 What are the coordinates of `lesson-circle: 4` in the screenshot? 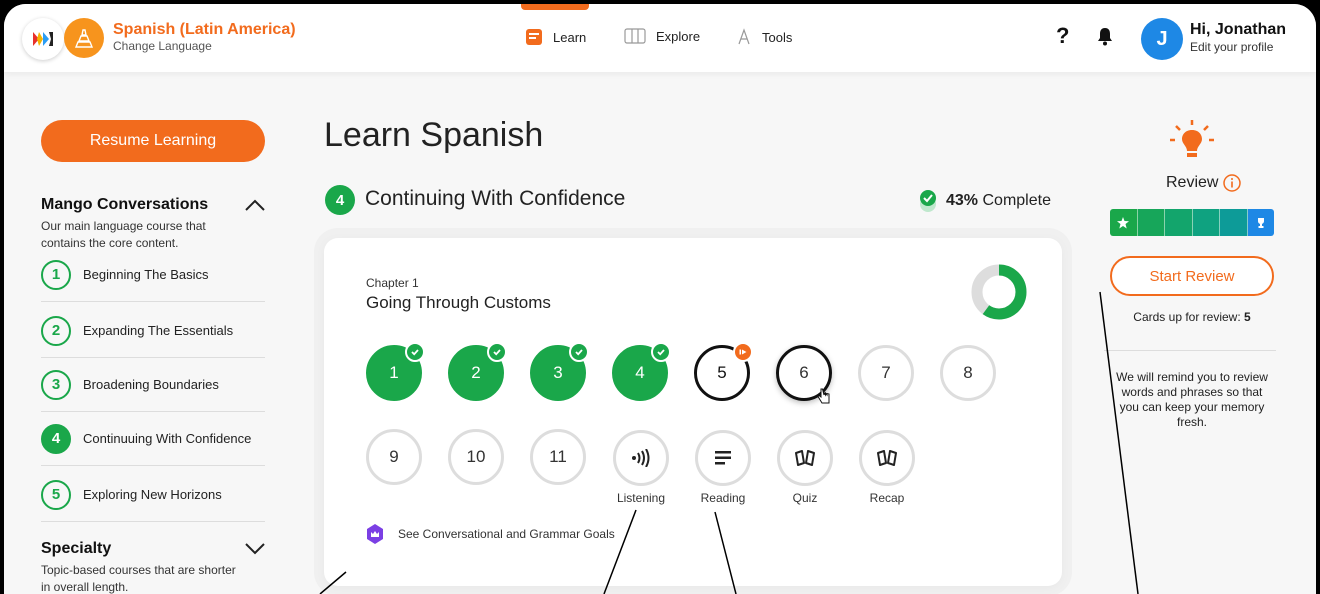 It's located at (641, 371).